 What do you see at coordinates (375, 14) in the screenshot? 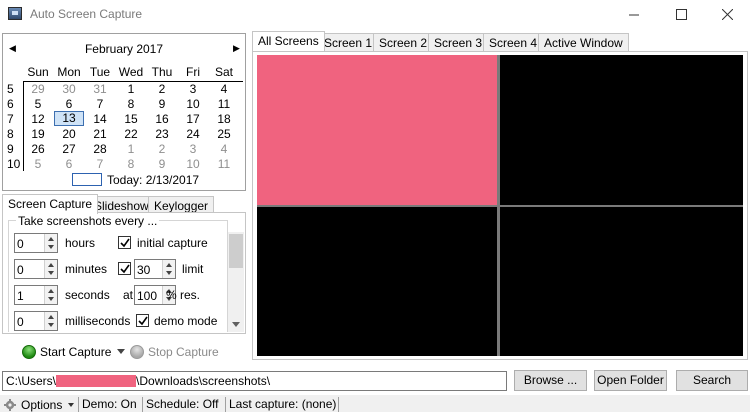
I see `title-bar: Auto Screen Capture` at bounding box center [375, 14].